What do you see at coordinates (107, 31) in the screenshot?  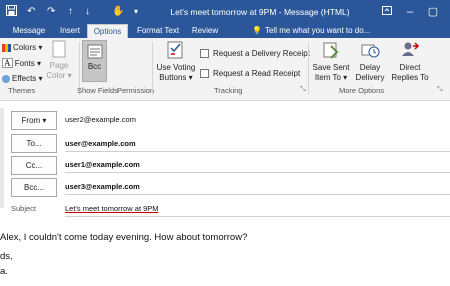 I see `tab-options: Options` at bounding box center [107, 31].